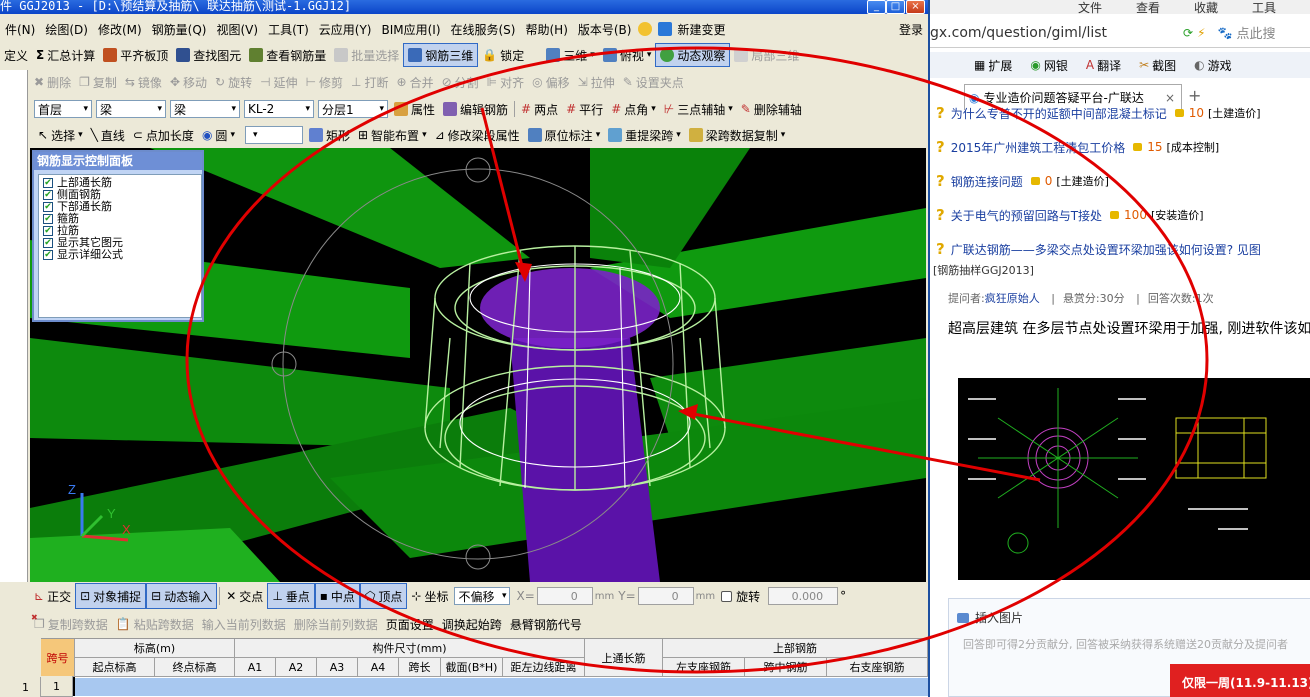 This screenshot has width=1310, height=697. What do you see at coordinates (876, 7) in the screenshot?
I see `minimize-button: _` at bounding box center [876, 7].